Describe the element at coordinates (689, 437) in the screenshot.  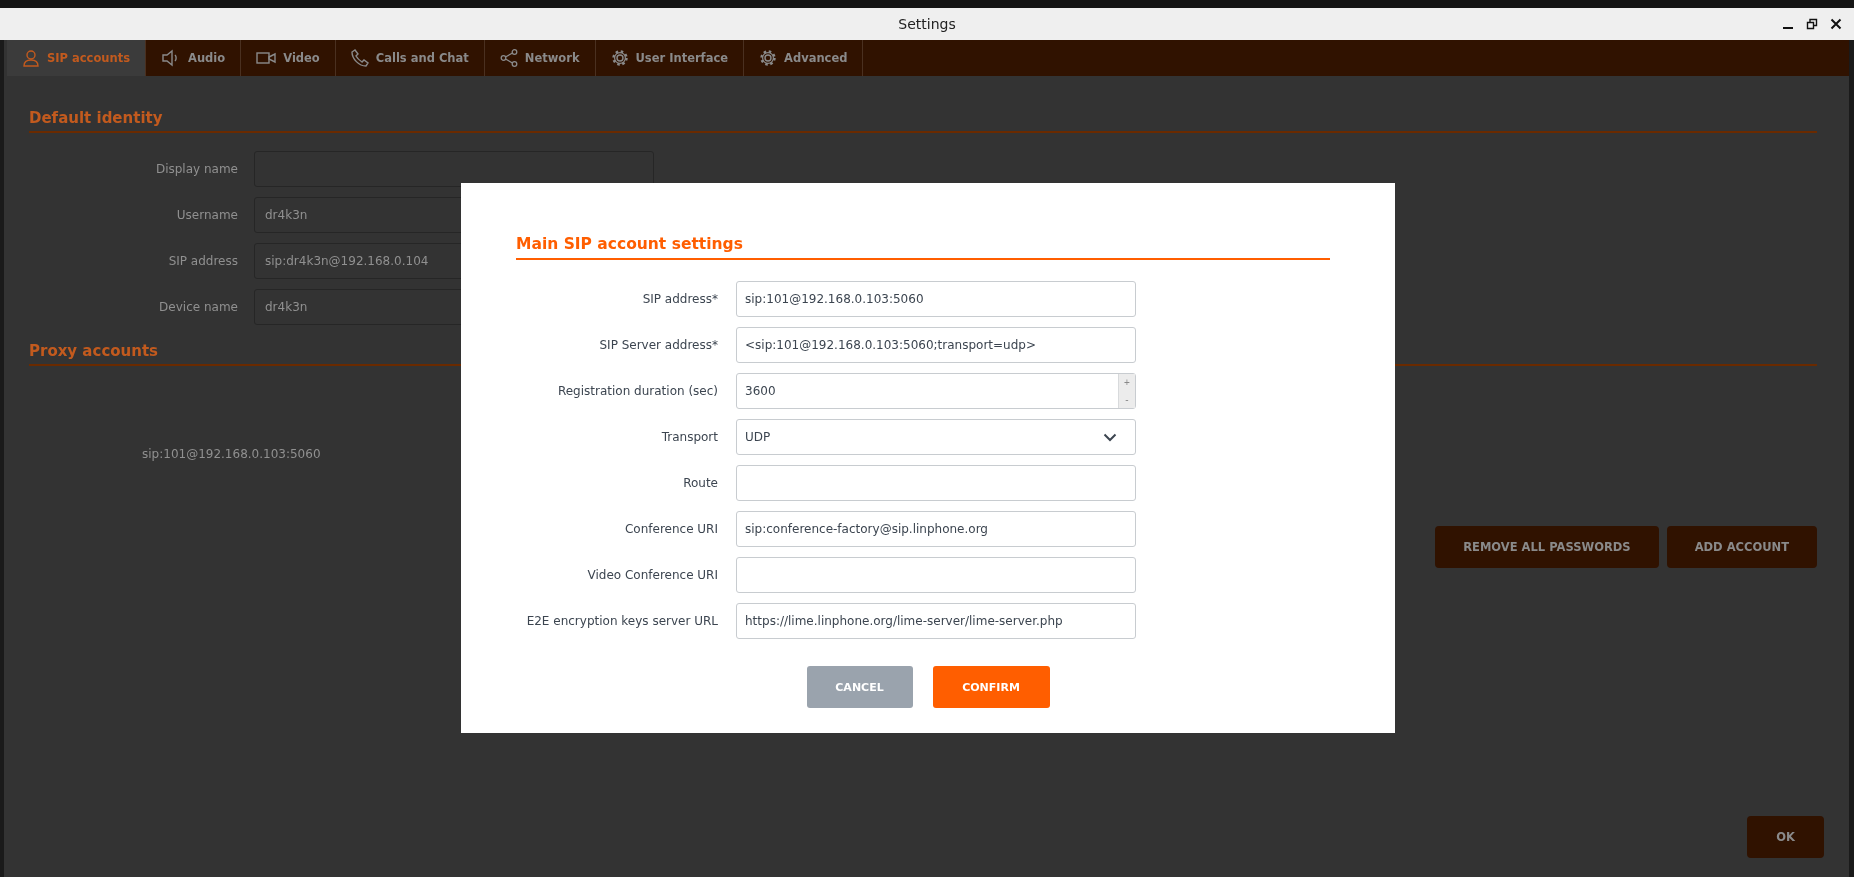
I see `field-label: Transport` at that location.